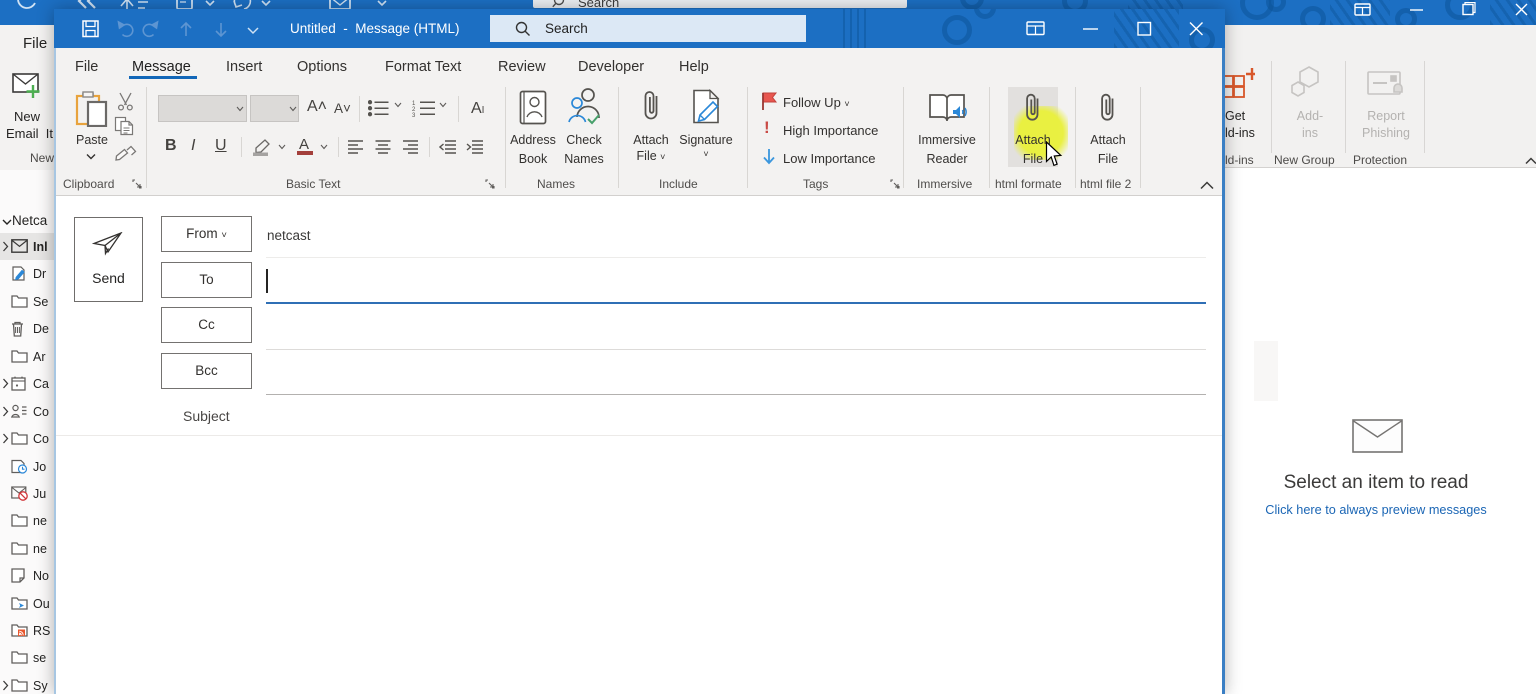 This screenshot has width=1536, height=694. I want to click on svg-text: 3, so click(414, 115).